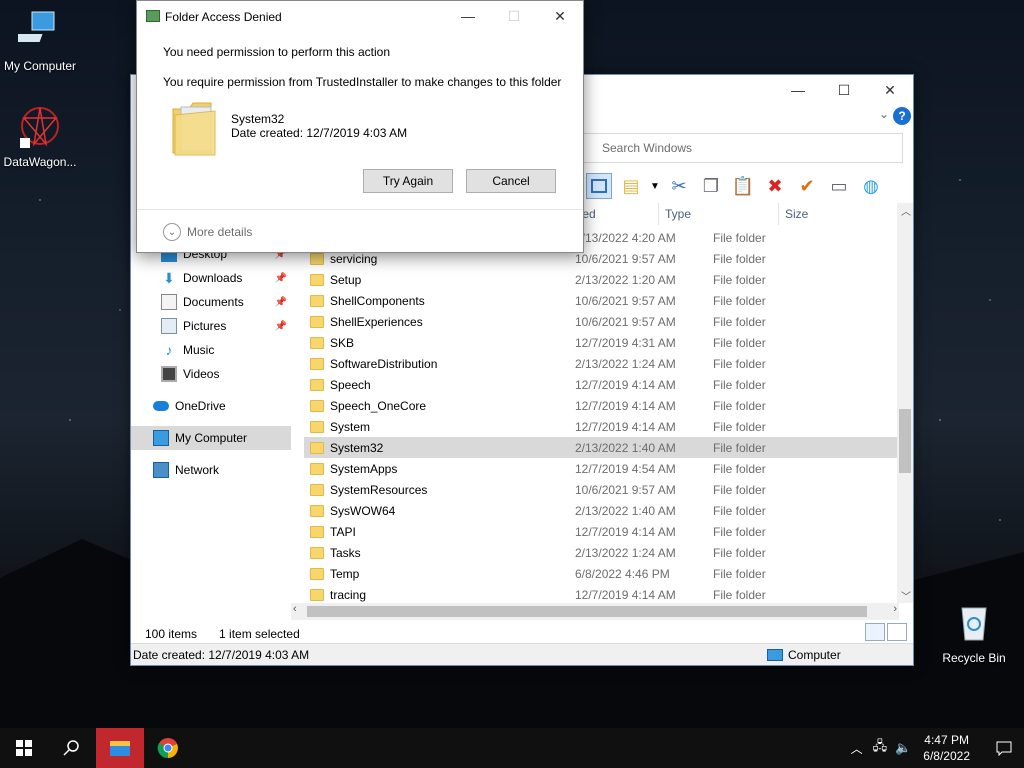  What do you see at coordinates (807, 186) in the screenshot?
I see `check-icon: ✔` at bounding box center [807, 186].